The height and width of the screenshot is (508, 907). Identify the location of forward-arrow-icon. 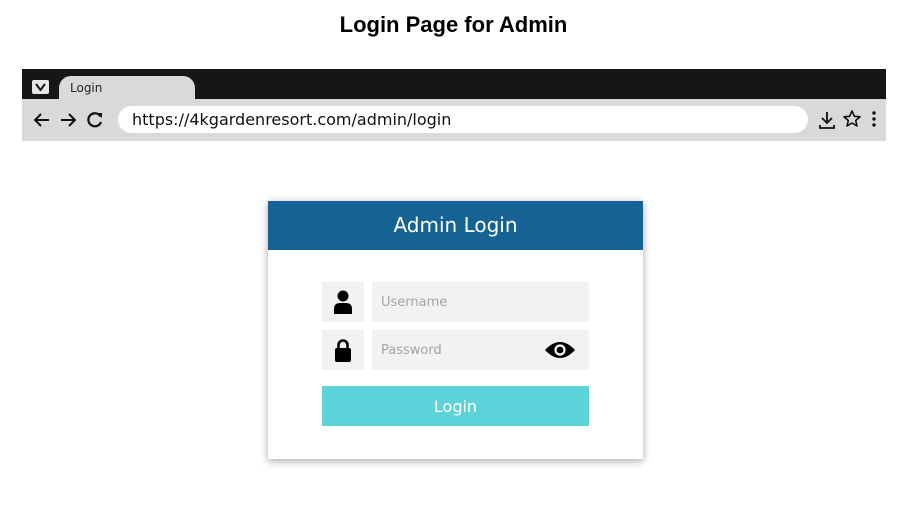
(68, 120).